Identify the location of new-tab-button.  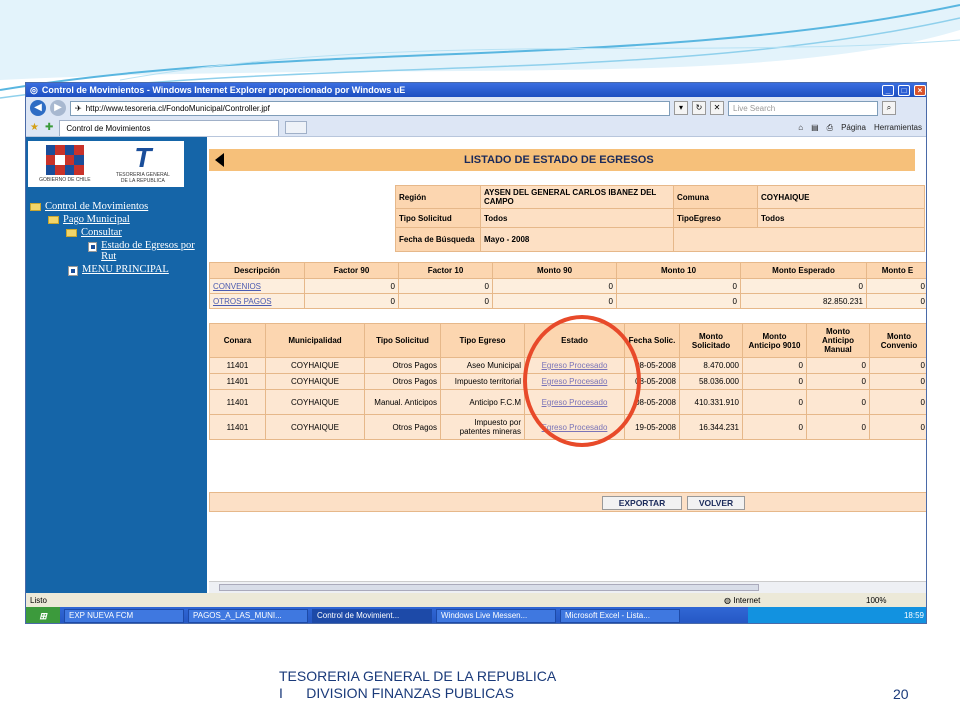
(296, 127).